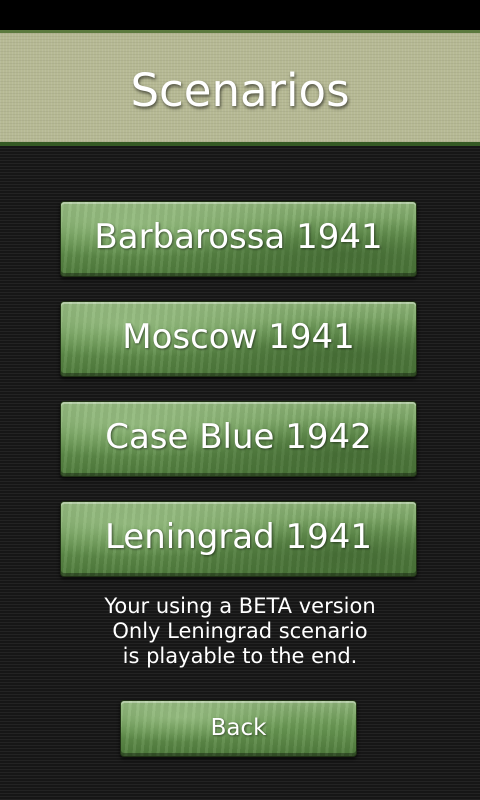 The width and height of the screenshot is (480, 800). I want to click on beta-notice-line: Your using a BETA version, so click(240, 606).